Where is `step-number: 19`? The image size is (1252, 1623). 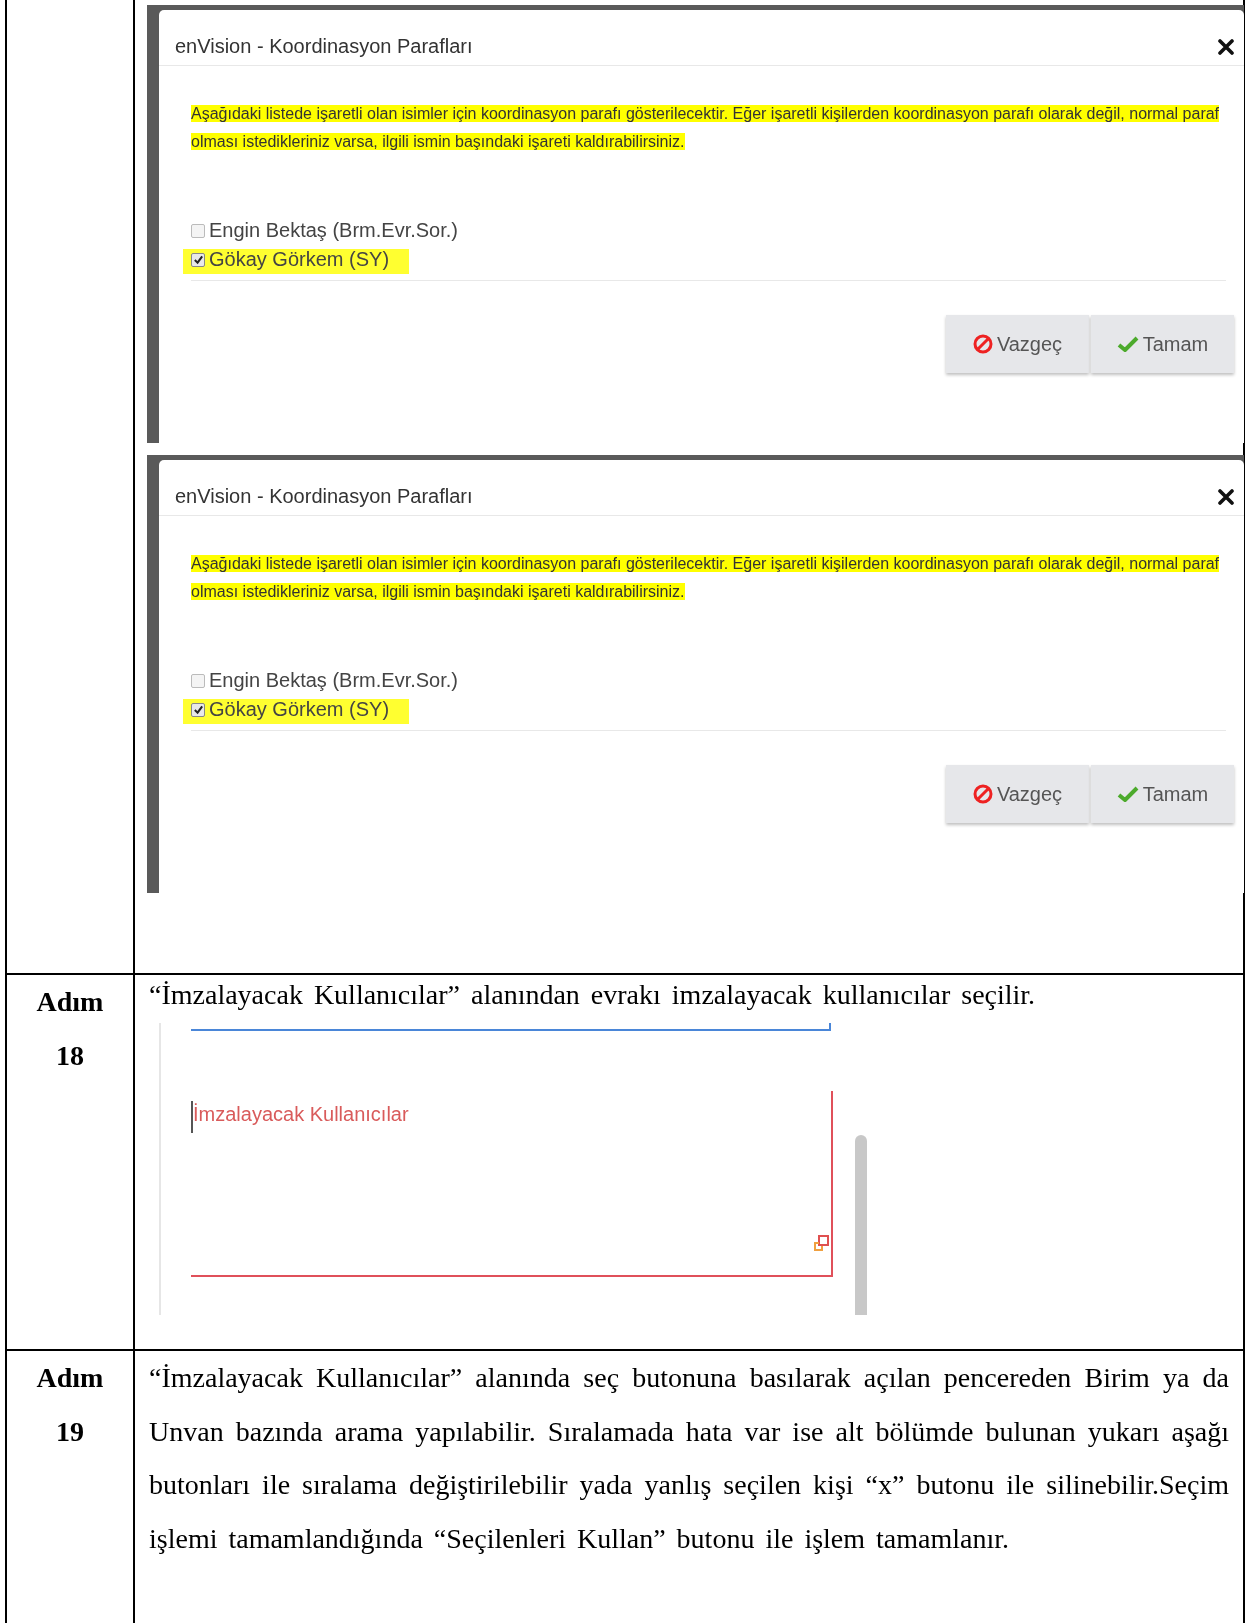 step-number: 19 is located at coordinates (70, 1432).